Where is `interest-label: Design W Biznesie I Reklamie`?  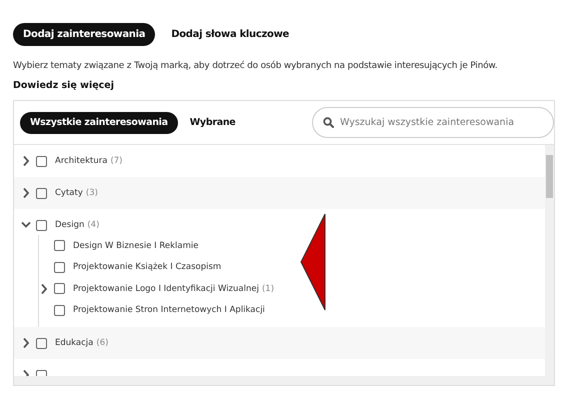 interest-label: Design W Biznesie I Reklamie is located at coordinates (135, 245).